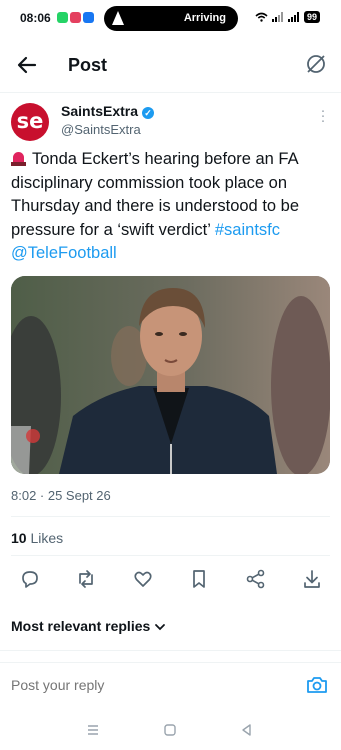 Image resolution: width=341 pixels, height=750 pixels. What do you see at coordinates (30, 579) in the screenshot?
I see `reply-icon` at bounding box center [30, 579].